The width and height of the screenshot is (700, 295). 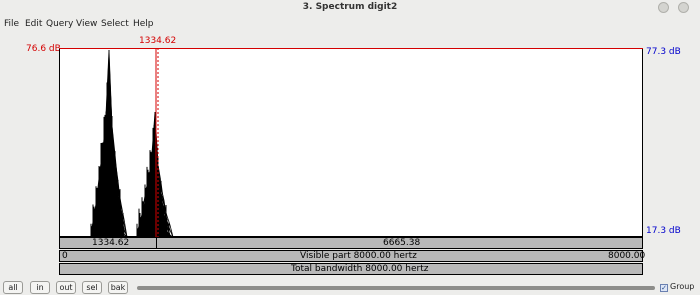 What do you see at coordinates (663, 52) in the screenshot?
I see `right-top-db-label: 77.3 dB` at bounding box center [663, 52].